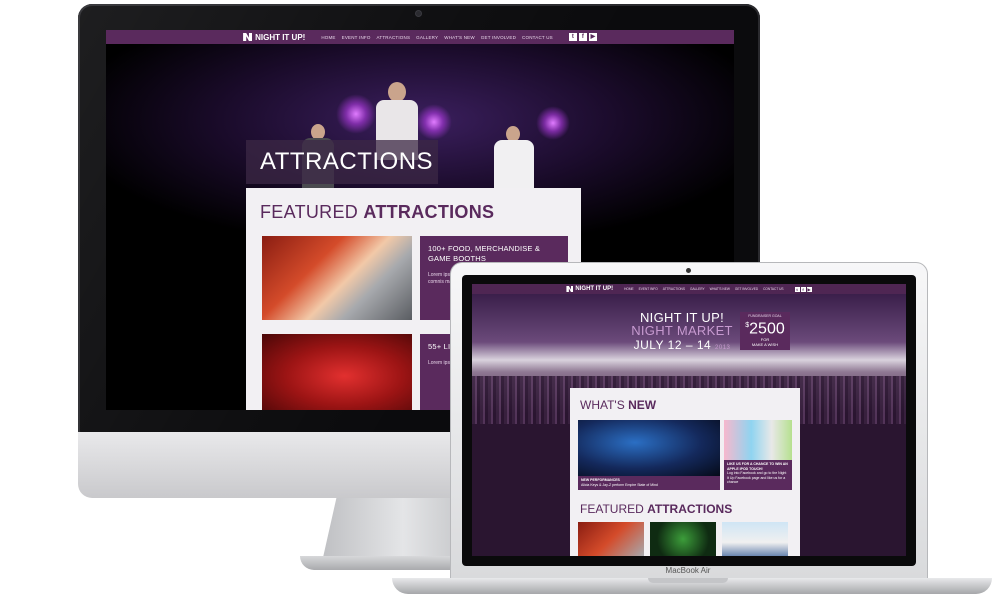 The height and width of the screenshot is (600, 1000). What do you see at coordinates (337, 278) in the screenshot?
I see `food-booth-image` at bounding box center [337, 278].